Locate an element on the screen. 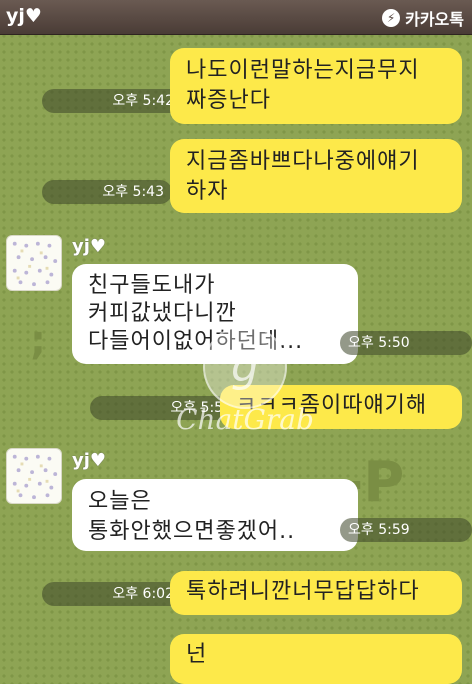  chat-title: yj♥ is located at coordinates (24, 16).